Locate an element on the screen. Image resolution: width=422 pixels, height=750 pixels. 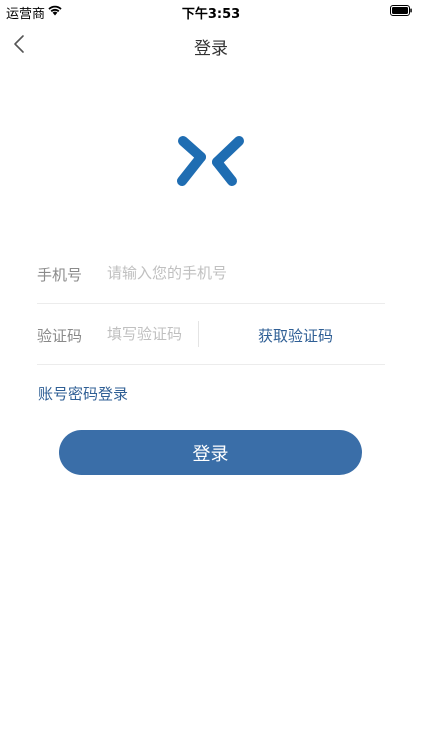
phone-row: 手机号 is located at coordinates (211, 273).